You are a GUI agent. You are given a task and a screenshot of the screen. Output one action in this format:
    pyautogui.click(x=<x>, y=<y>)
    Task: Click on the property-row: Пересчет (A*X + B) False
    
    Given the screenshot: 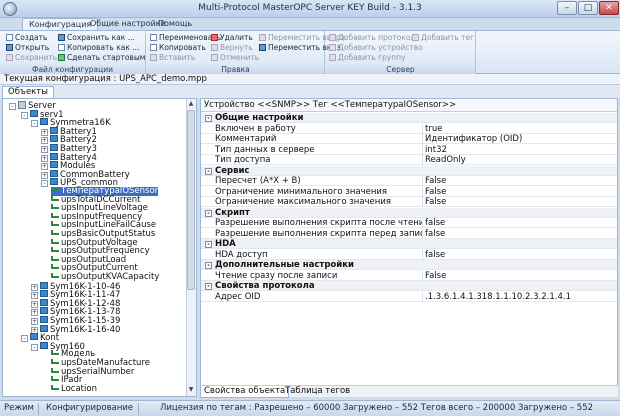 What is the action you would take?
    pyautogui.click(x=409, y=181)
    